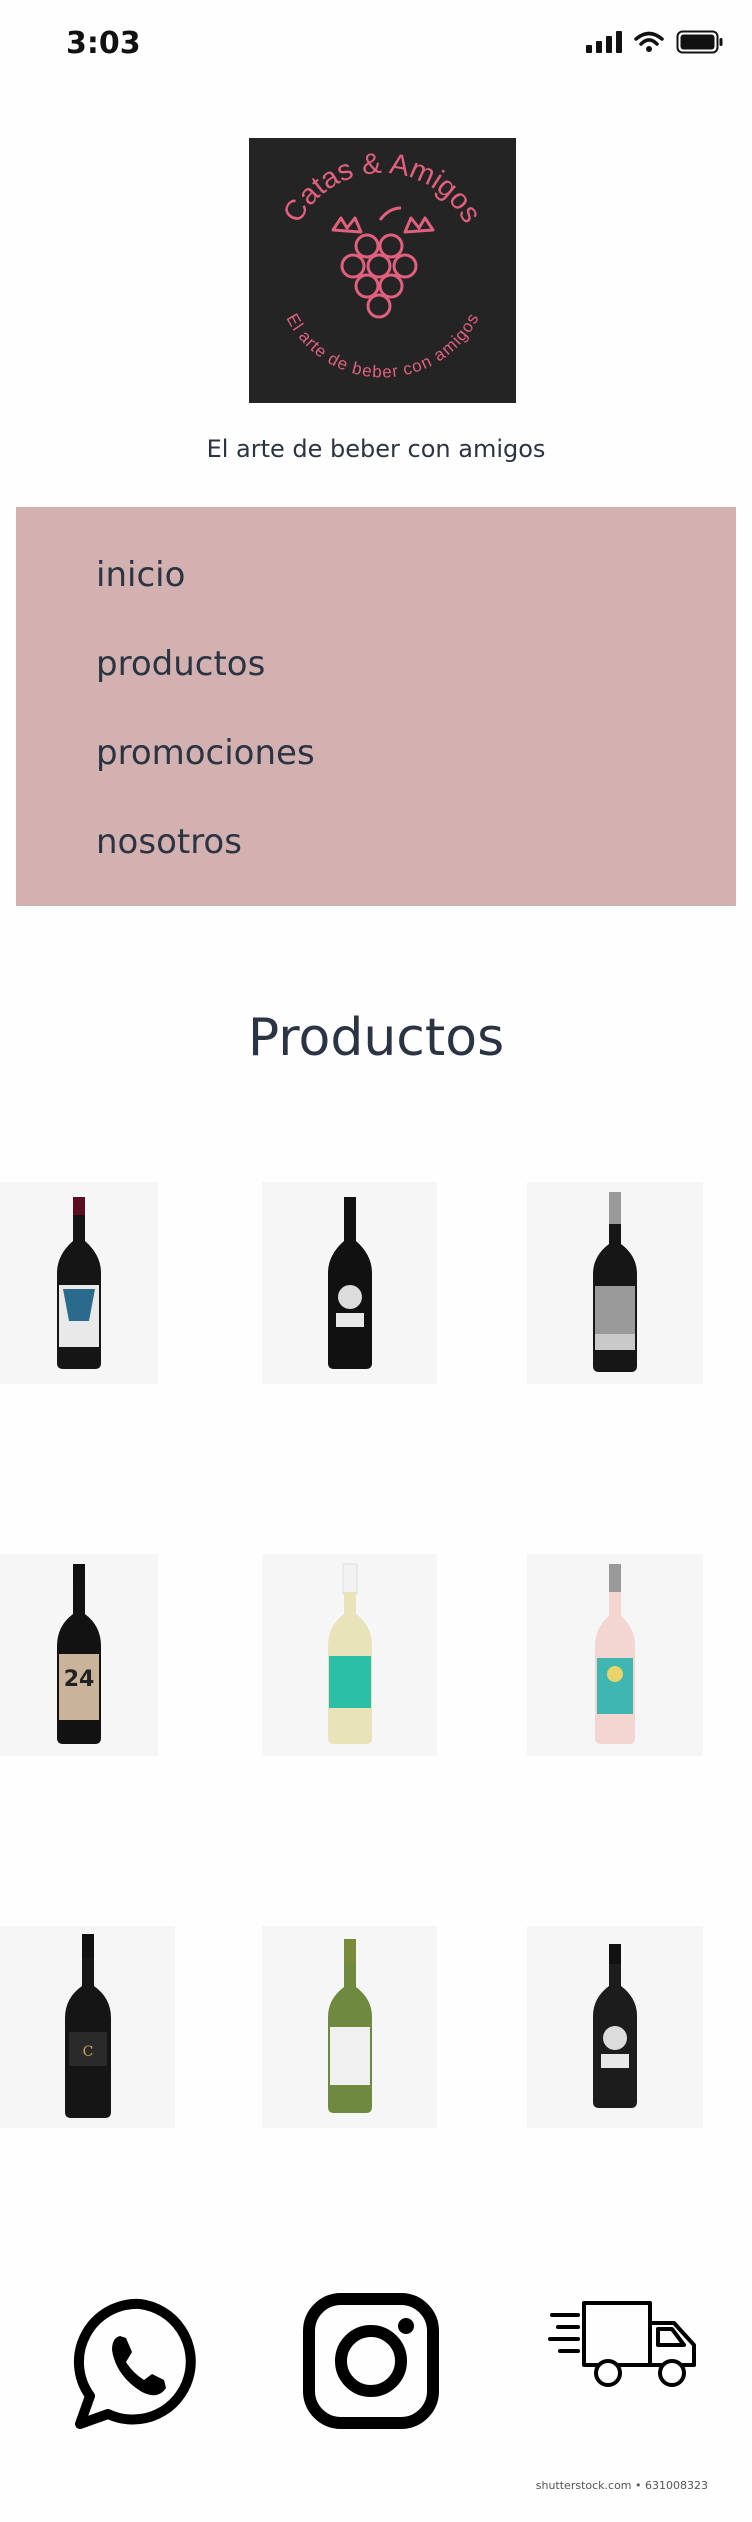  I want to click on nav-item-promociones: promociones, so click(205, 753).